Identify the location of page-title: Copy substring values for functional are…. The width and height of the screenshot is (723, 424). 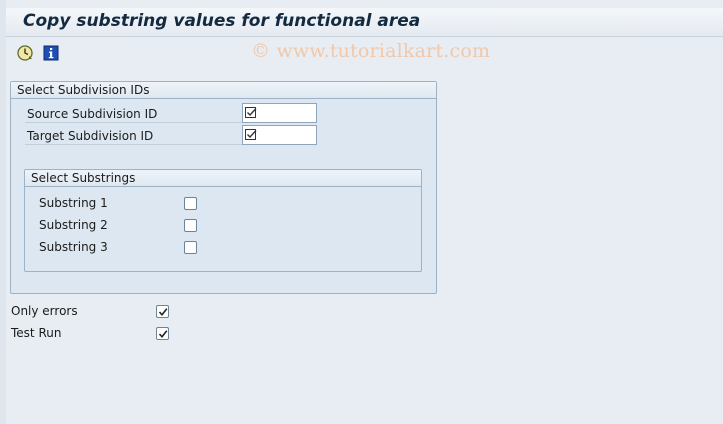
(222, 21).